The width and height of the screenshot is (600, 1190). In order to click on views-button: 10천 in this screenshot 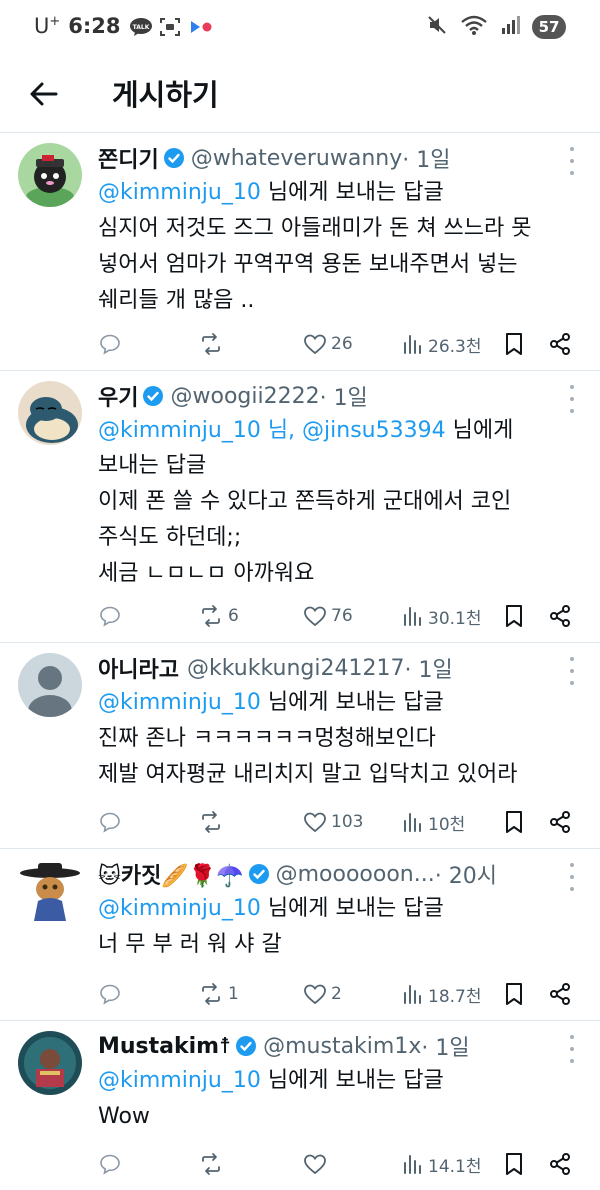, I will do `click(433, 822)`.